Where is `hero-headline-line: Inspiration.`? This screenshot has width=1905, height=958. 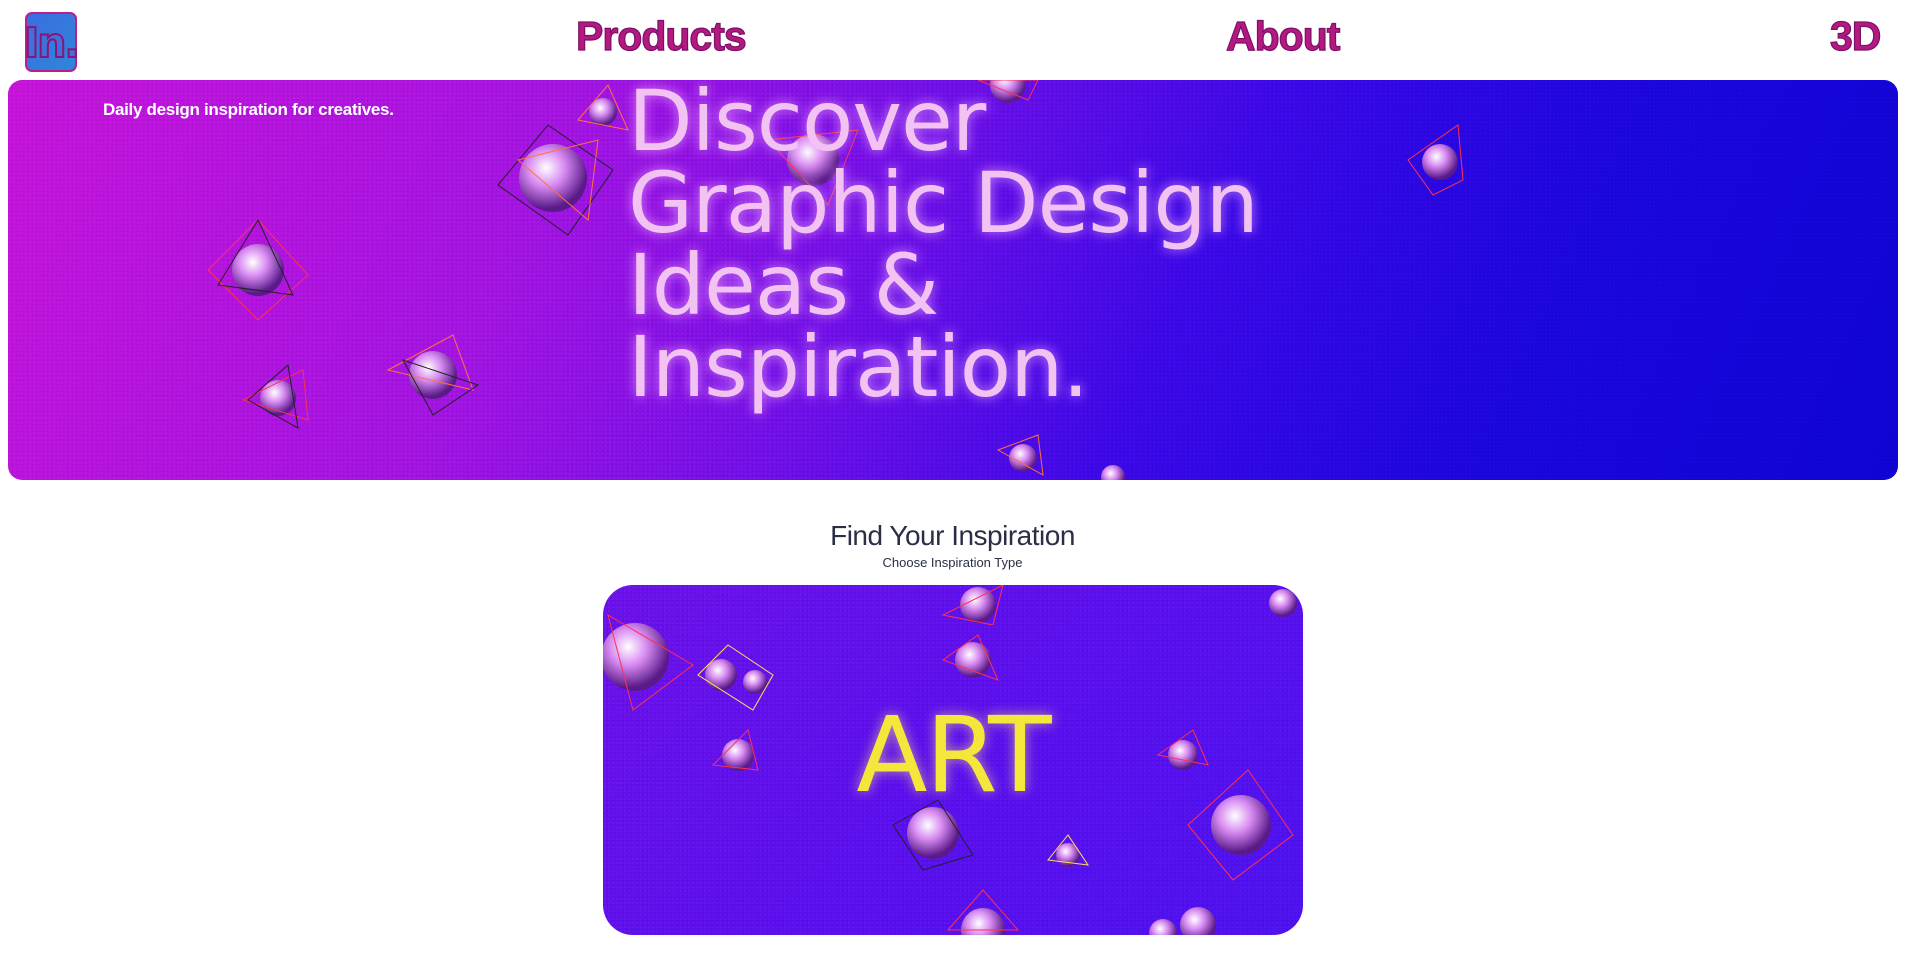
hero-headline-line: Inspiration. is located at coordinates (858, 367).